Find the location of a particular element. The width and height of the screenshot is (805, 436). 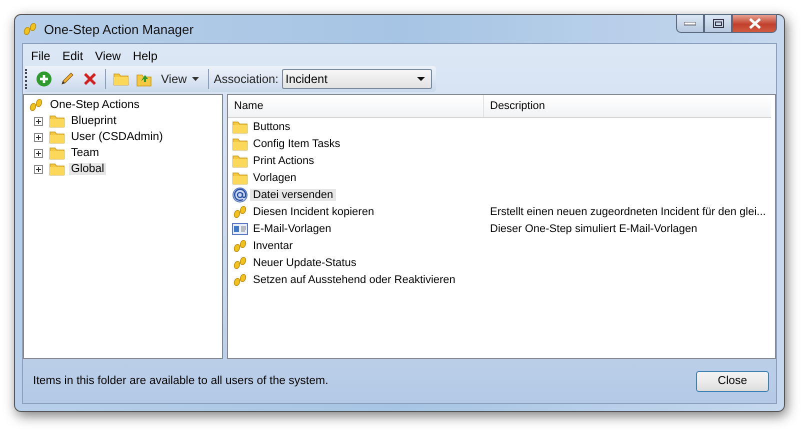

list-item: Diesen Incident kopieren is located at coordinates (314, 212).